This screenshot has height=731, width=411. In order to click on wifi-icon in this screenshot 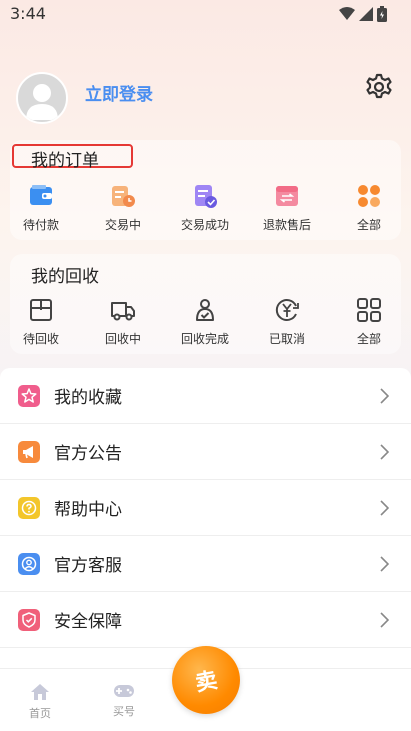, I will do `click(347, 13)`.